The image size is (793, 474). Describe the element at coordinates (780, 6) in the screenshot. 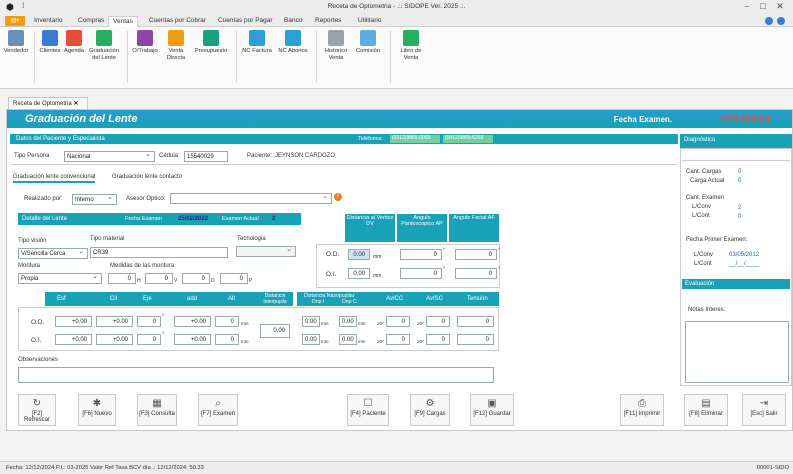

I see `close-button: ✕` at that location.